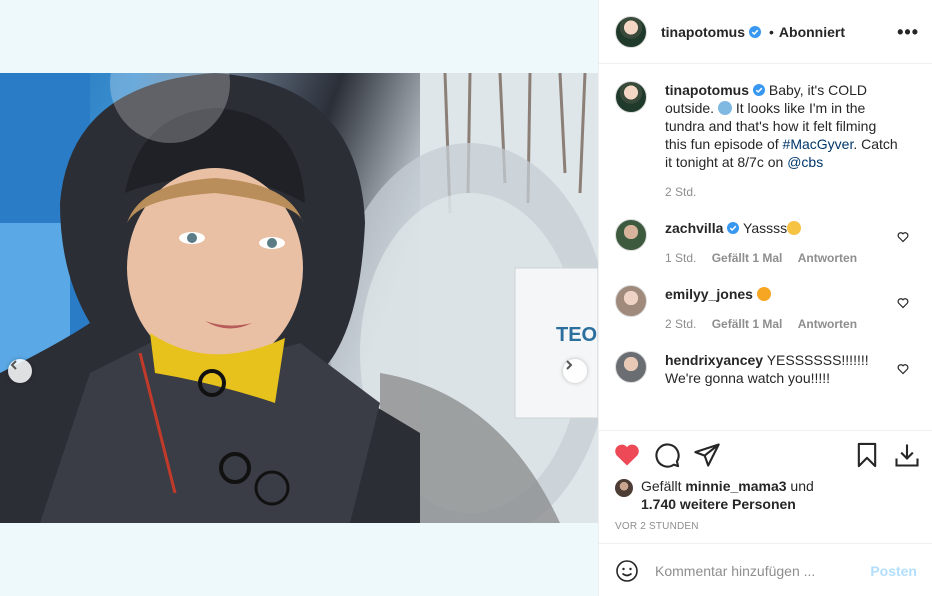 The height and width of the screenshot is (596, 932). What do you see at coordinates (763, 294) in the screenshot?
I see `heart-eyes-emoji-icon` at bounding box center [763, 294].